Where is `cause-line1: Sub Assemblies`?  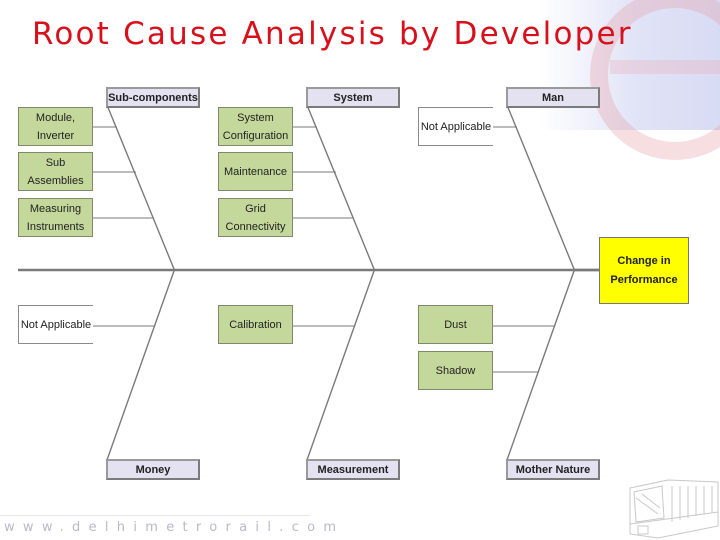
cause-line1: Sub Assemblies is located at coordinates (55, 171).